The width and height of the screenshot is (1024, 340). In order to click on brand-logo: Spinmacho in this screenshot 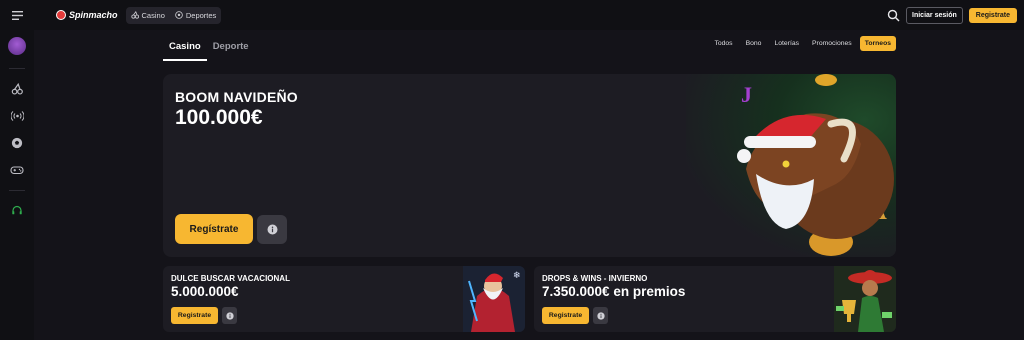, I will do `click(87, 15)`.